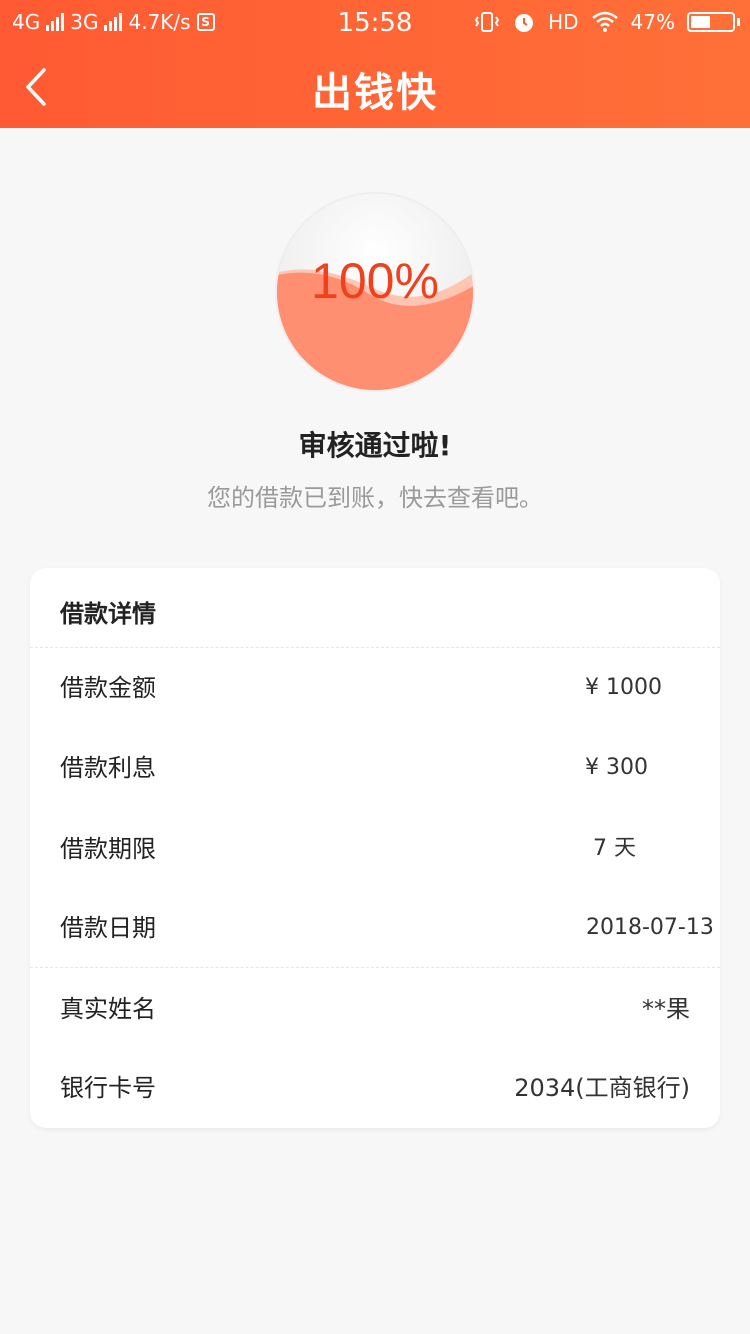  I want to click on detail-label: 借款期限, so click(108, 849).